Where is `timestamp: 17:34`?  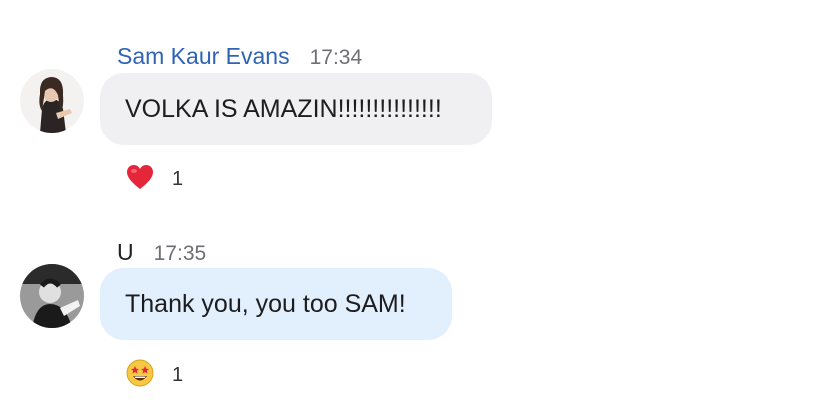
timestamp: 17:34 is located at coordinates (336, 57).